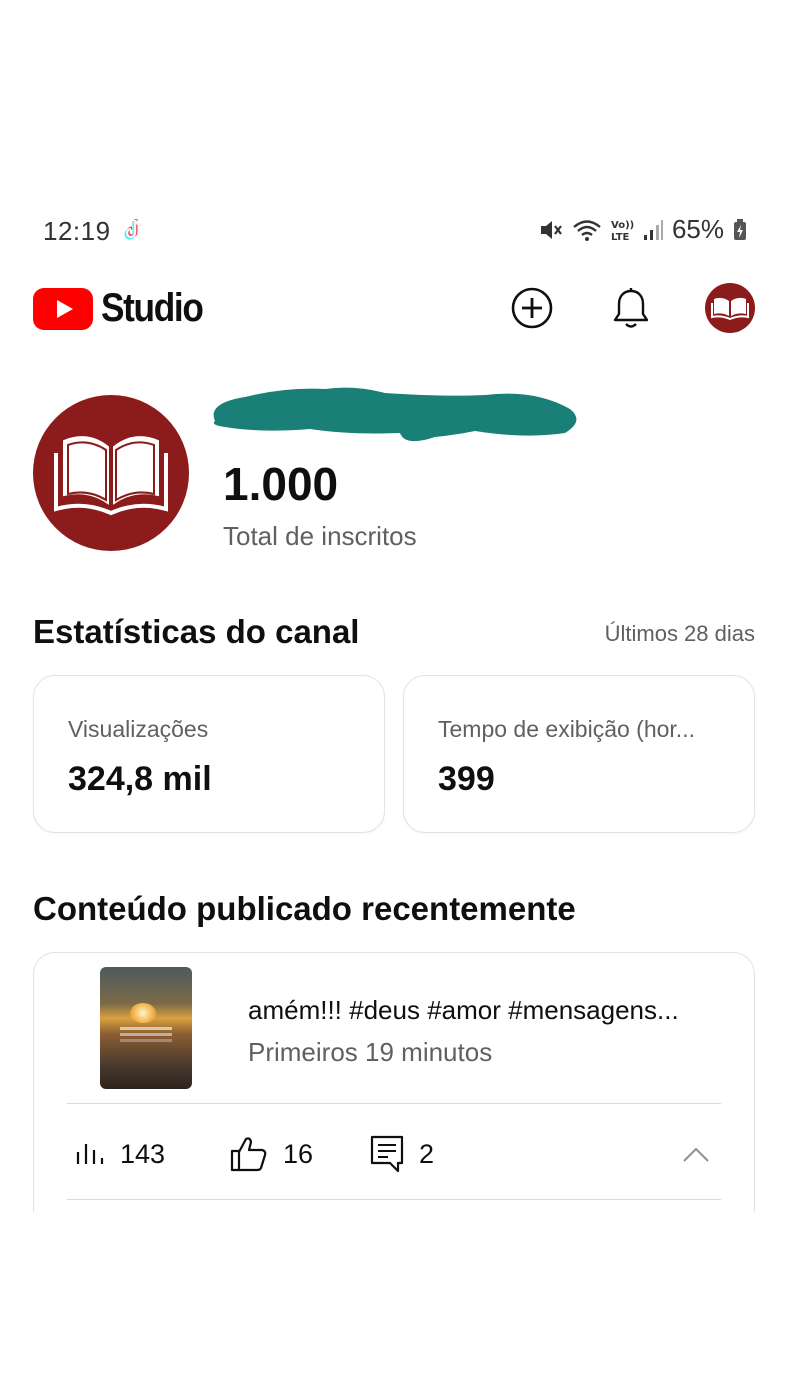 The height and width of the screenshot is (1400, 788). I want to click on account-avatar-icon, so click(730, 308).